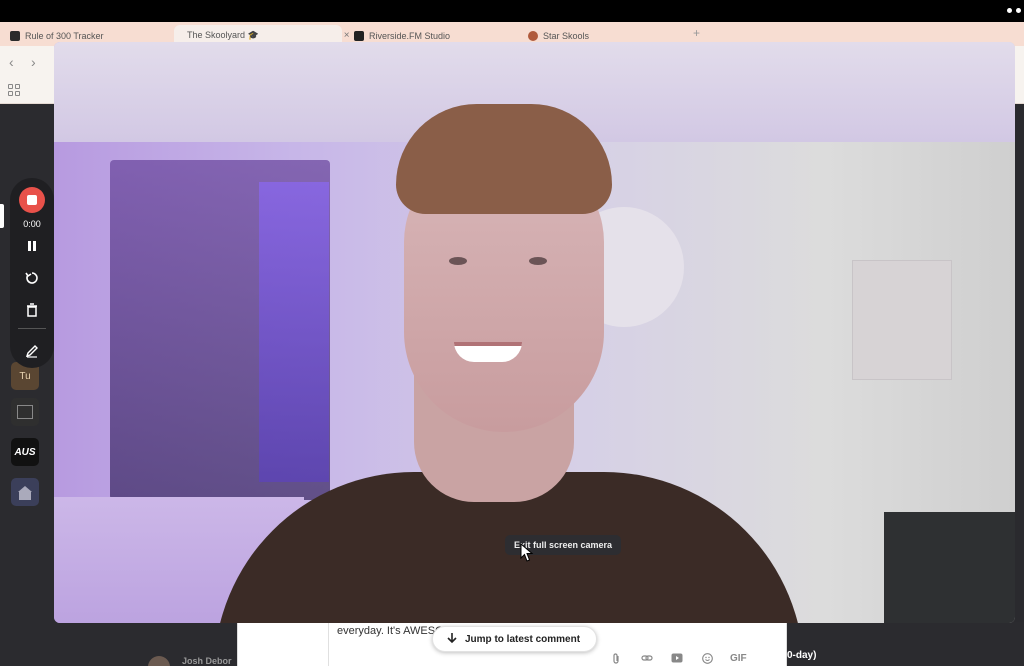 The width and height of the screenshot is (1024, 666). I want to click on video-icon, so click(677, 659).